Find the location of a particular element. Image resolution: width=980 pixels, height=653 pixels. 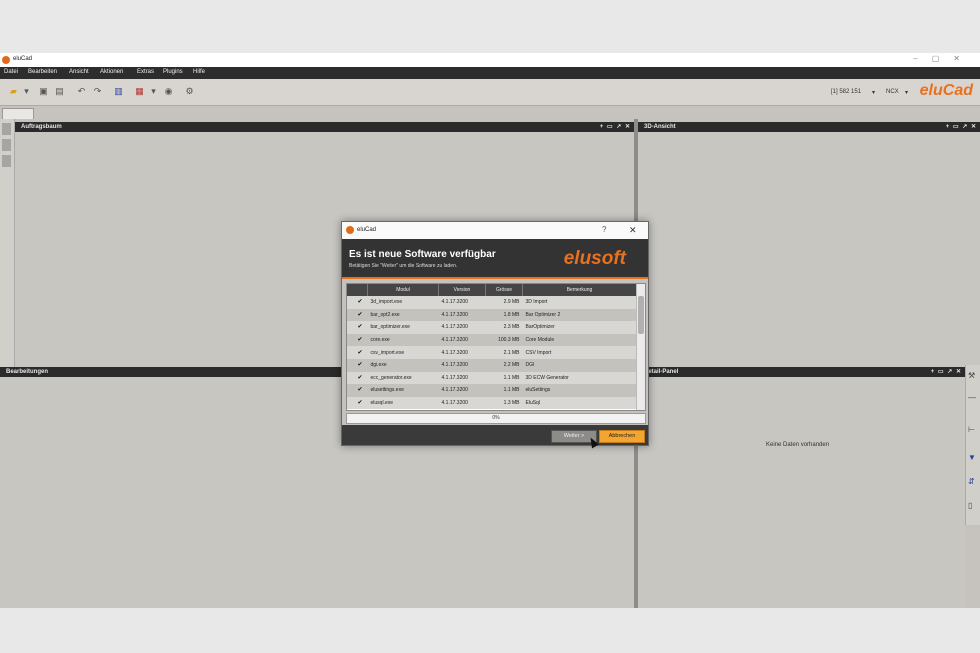

cell-size: 2.1 MB is located at coordinates (504, 352).